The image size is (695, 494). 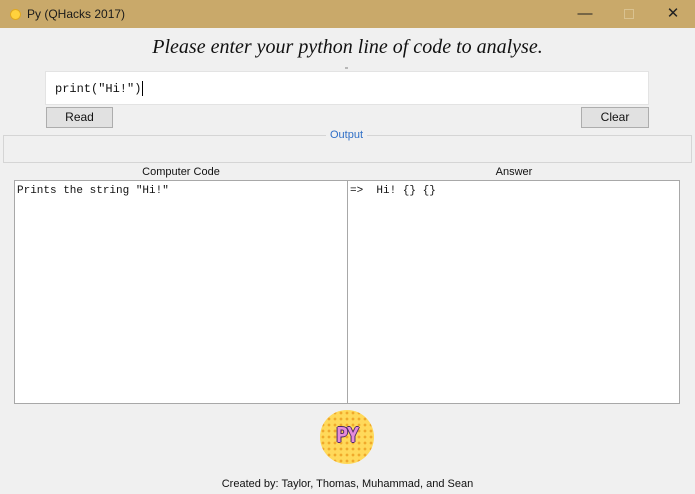 What do you see at coordinates (76, 14) in the screenshot?
I see `window-title: Py (QHacks 2017)` at bounding box center [76, 14].